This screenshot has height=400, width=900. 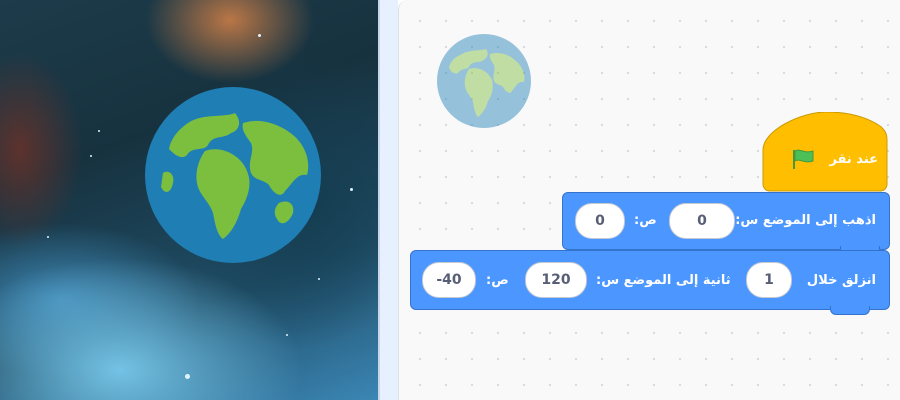 What do you see at coordinates (702, 221) in the screenshot?
I see `x-position-input: 0` at bounding box center [702, 221].